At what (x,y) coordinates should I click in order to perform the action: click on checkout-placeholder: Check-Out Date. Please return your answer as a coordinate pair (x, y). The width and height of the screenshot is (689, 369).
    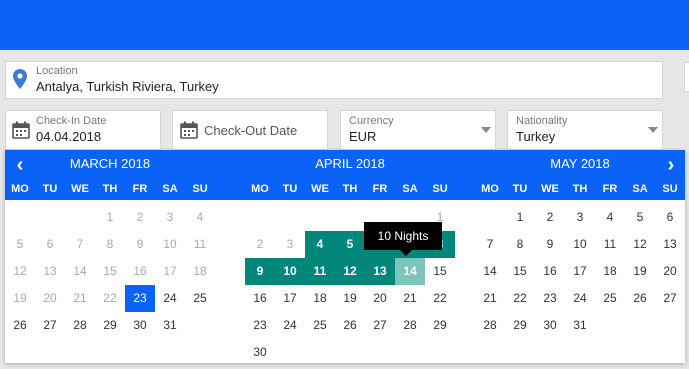
    Looking at the image, I should click on (251, 130).